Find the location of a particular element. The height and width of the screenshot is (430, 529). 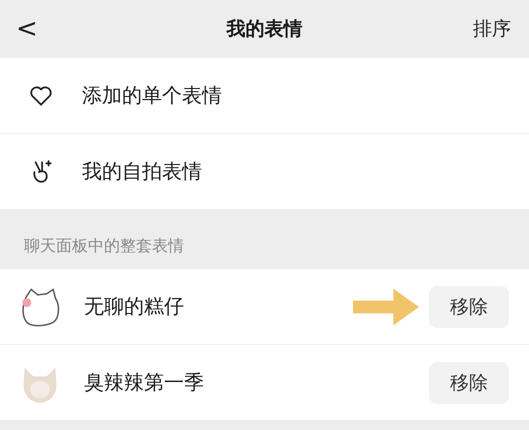

item-label: 添加的单个表情 is located at coordinates (152, 95).